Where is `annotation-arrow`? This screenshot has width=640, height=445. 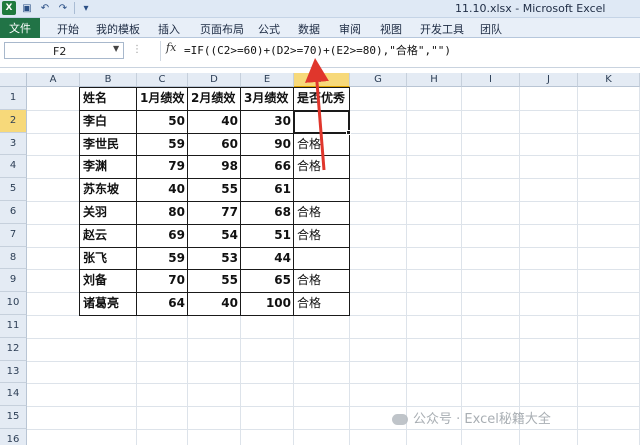
annotation-arrow is located at coordinates (316, 114).